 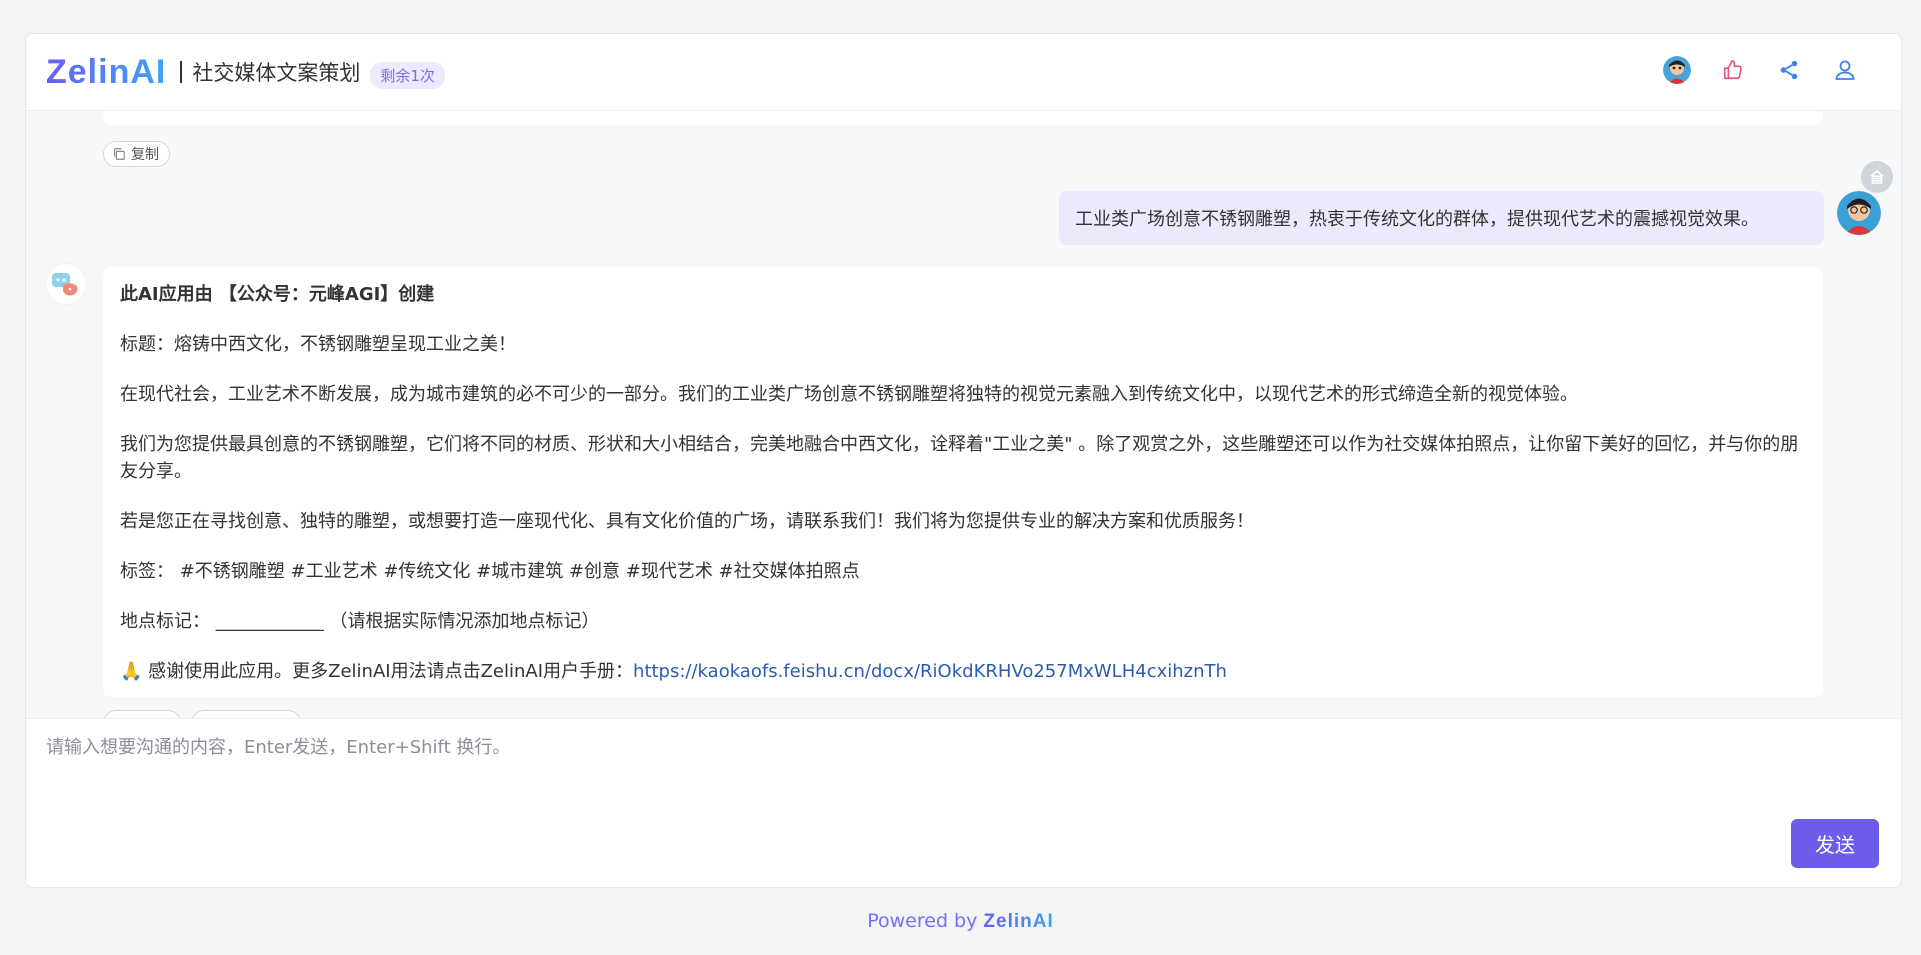 What do you see at coordinates (1417, 219) in the screenshot?
I see `user-message-text: 工业类广场创意不锈钢雕塑，热衷于传统文化的群体，提供现代艺术的震撼视觉效果。` at bounding box center [1417, 219].